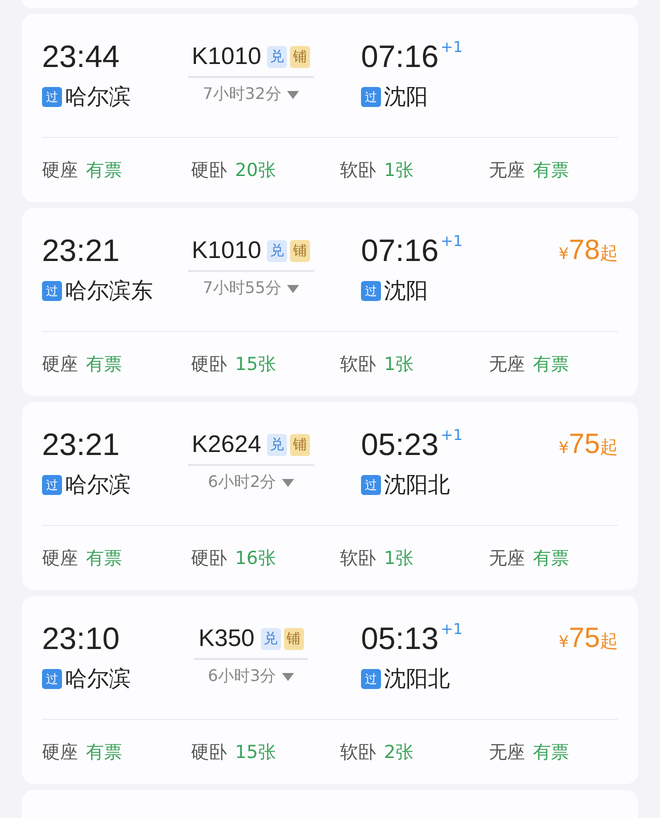 The image size is (660, 818). I want to click on departure-time: 23:10, so click(81, 639).